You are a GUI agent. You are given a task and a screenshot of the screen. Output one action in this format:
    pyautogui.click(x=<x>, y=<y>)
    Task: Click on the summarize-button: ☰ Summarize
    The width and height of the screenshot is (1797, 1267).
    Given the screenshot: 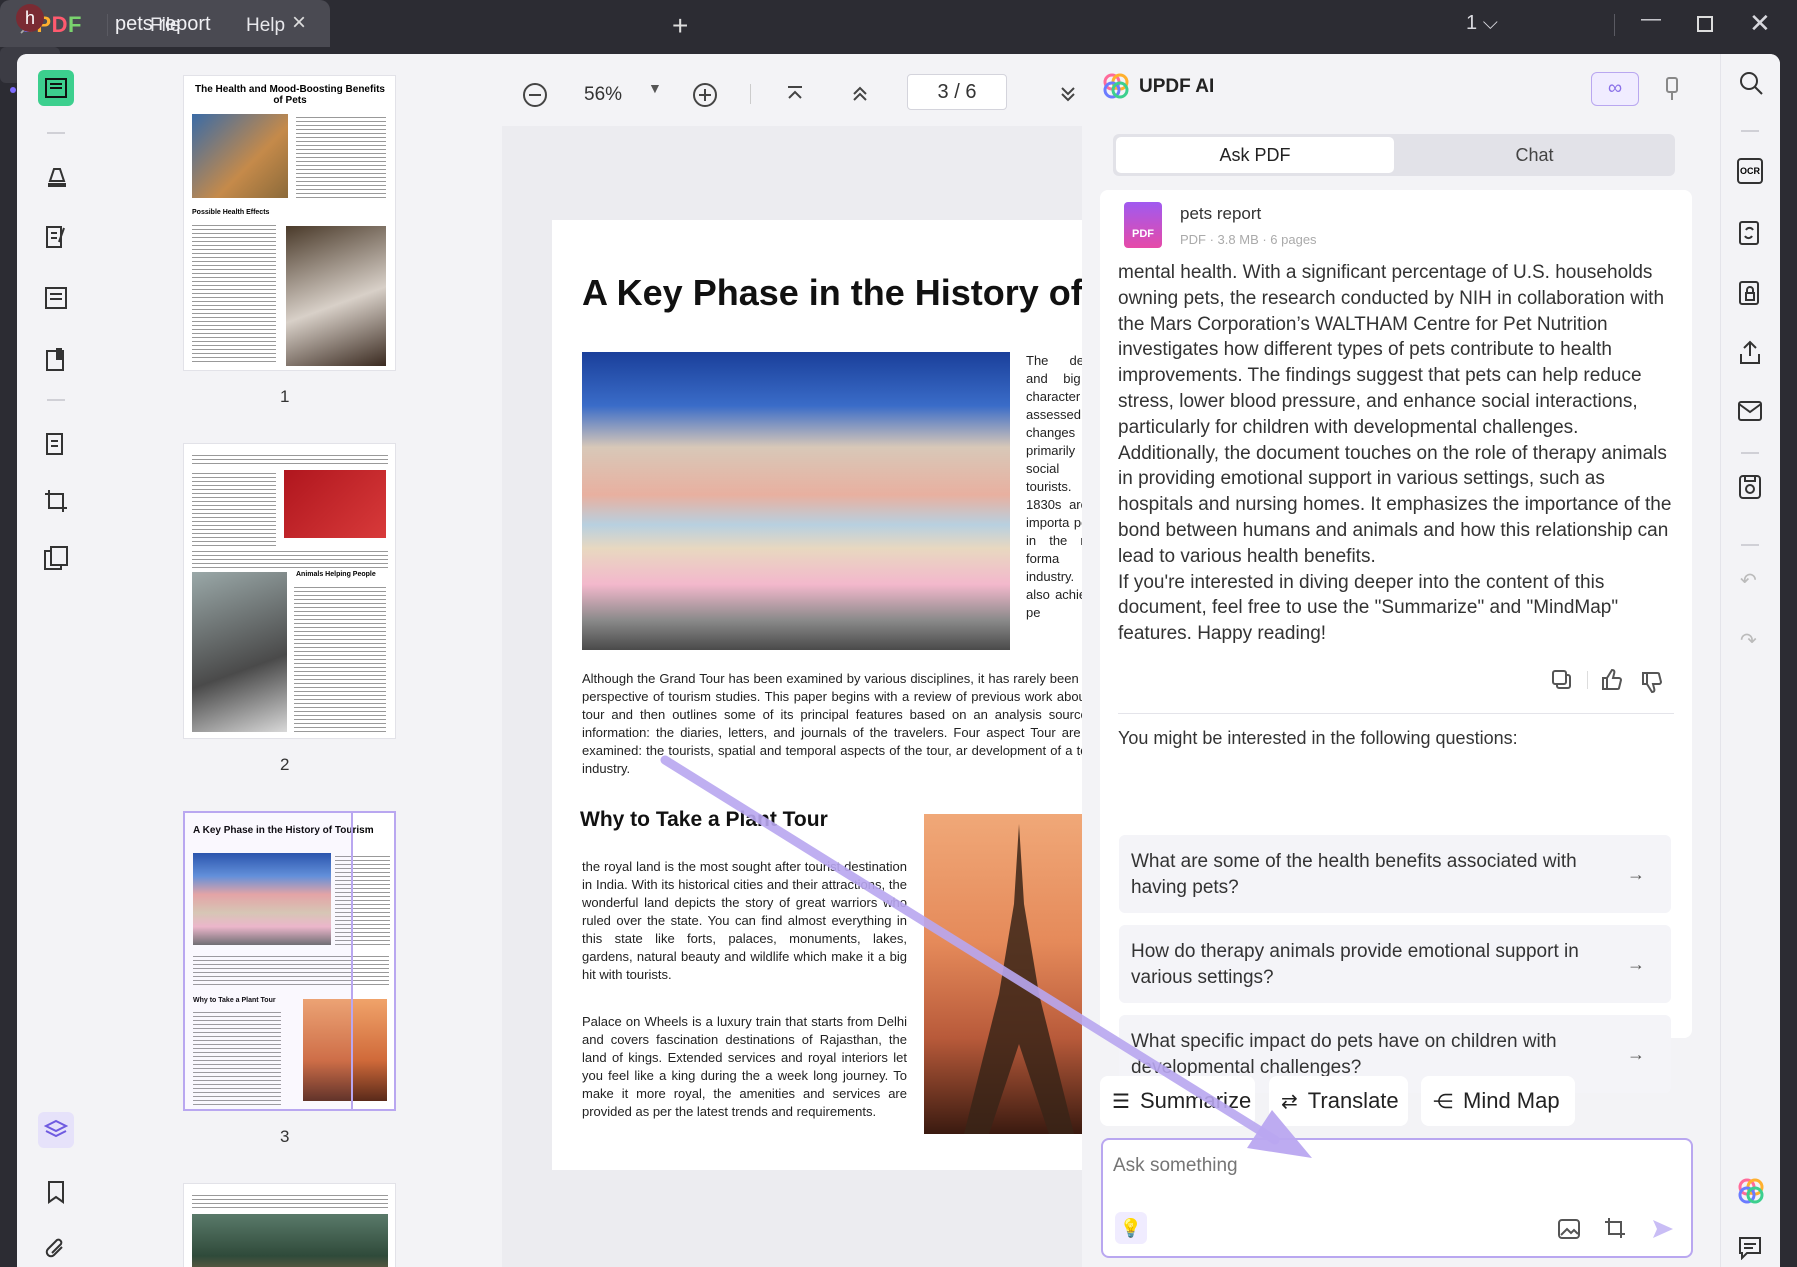 What is the action you would take?
    pyautogui.click(x=1177, y=1101)
    